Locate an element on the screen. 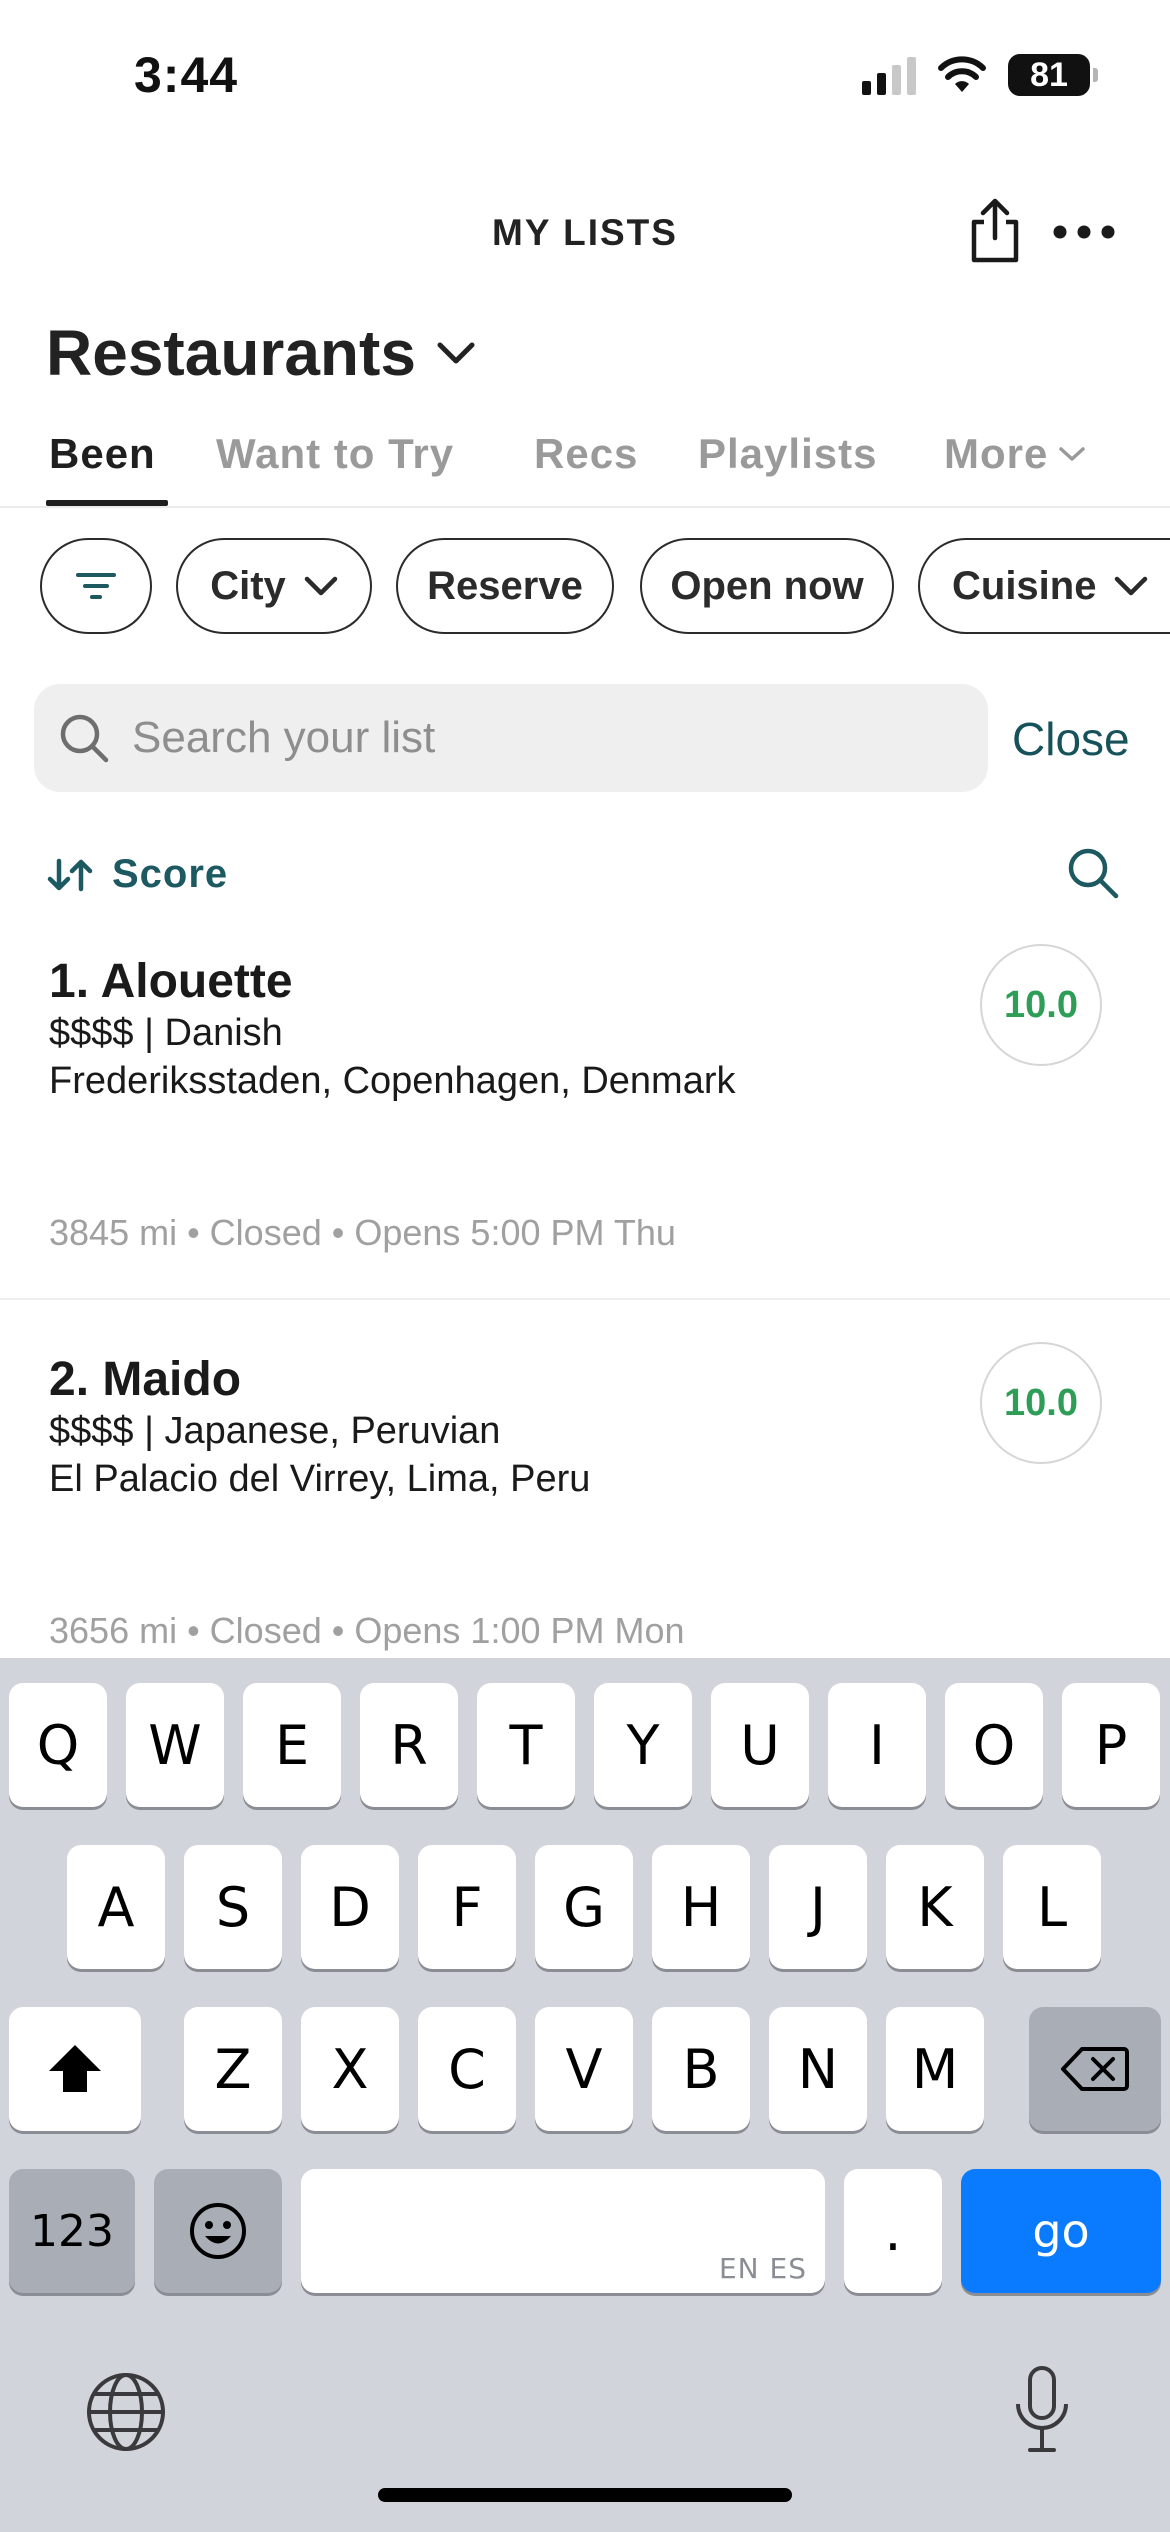 This screenshot has height=2532, width=1170. tab-playlists: Playlists is located at coordinates (787, 454).